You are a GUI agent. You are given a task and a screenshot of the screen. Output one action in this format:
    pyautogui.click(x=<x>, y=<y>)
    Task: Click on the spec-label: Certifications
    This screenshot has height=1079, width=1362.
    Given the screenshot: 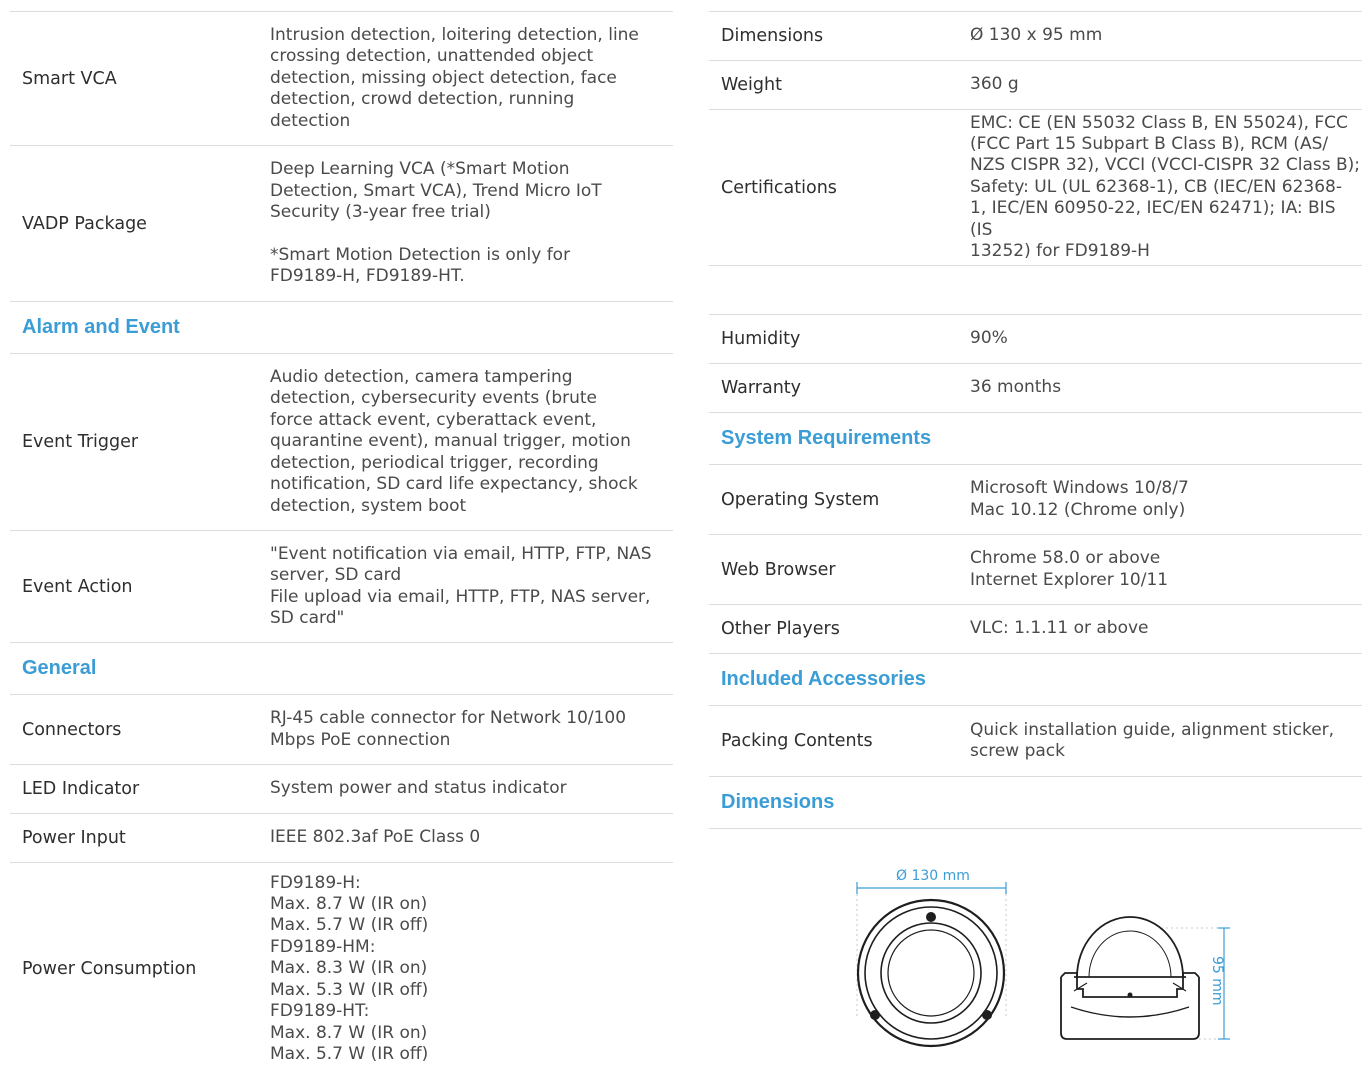 What is the action you would take?
    pyautogui.click(x=779, y=187)
    